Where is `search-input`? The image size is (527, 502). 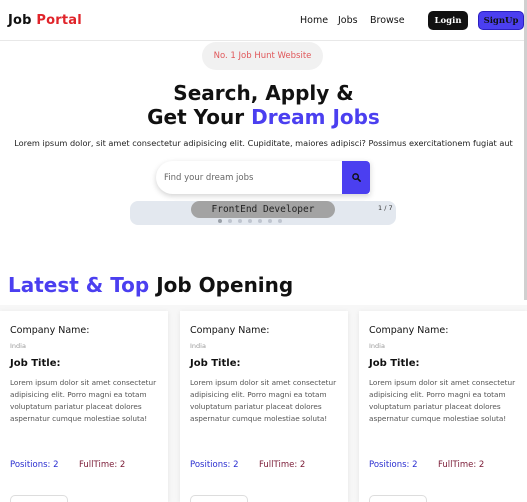 search-input is located at coordinates (251, 178).